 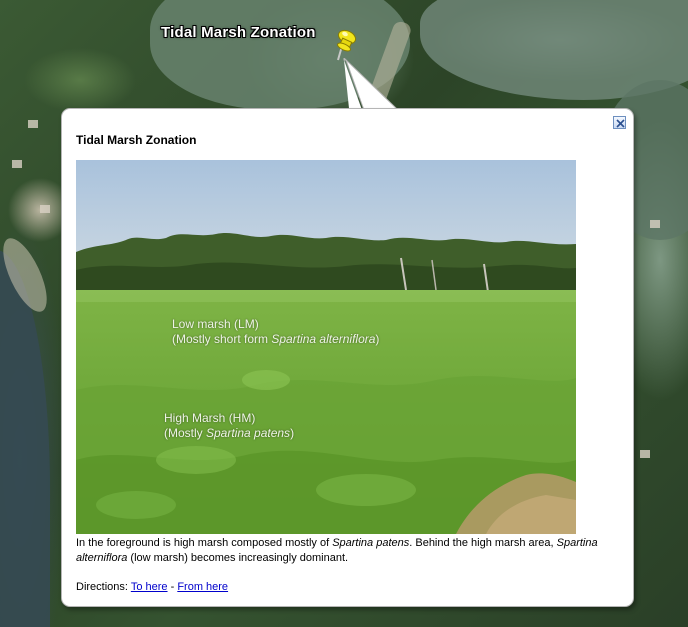 I want to click on to-here-link: To here, so click(x=149, y=587).